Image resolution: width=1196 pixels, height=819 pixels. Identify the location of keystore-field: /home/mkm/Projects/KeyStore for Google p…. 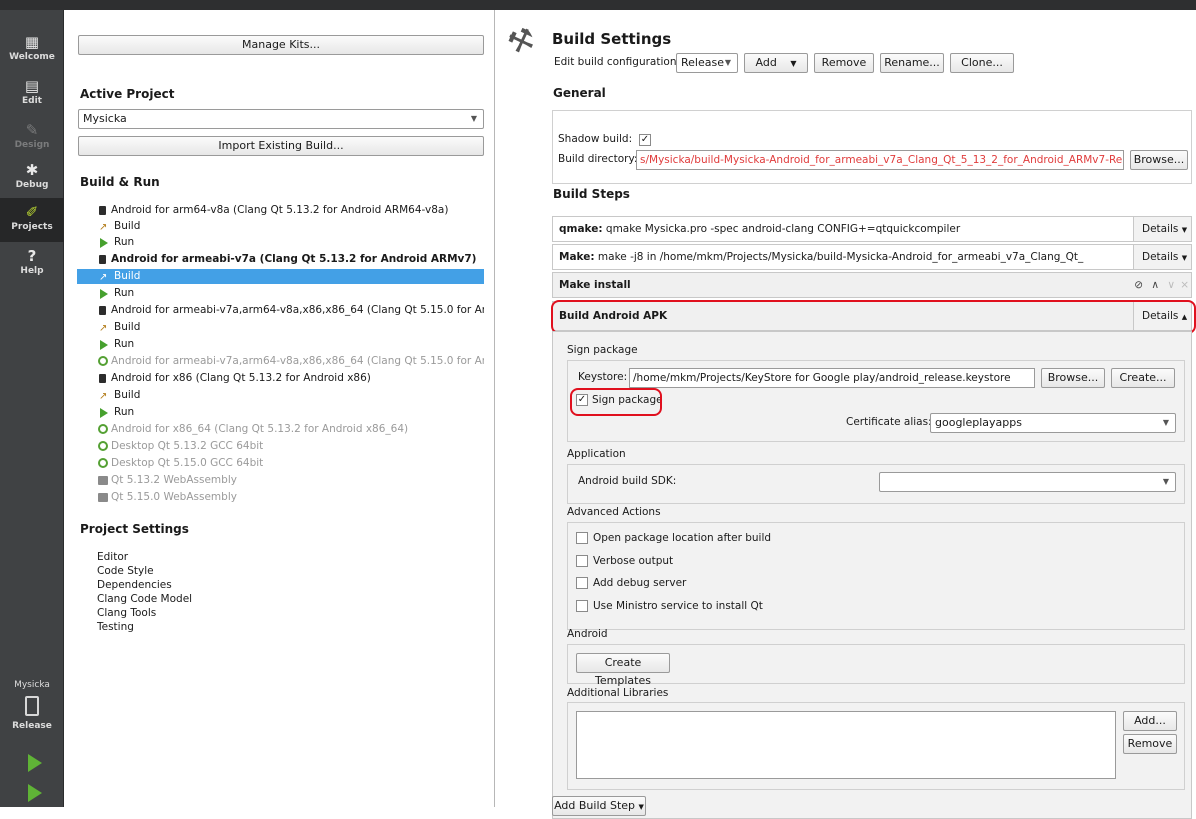
(832, 378).